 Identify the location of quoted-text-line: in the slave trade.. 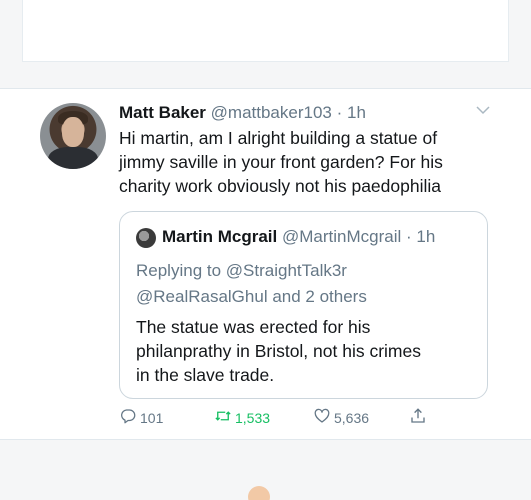
(205, 375).